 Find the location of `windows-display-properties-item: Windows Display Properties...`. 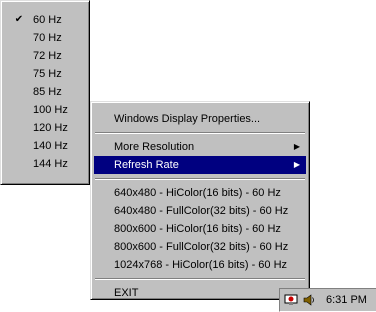

windows-display-properties-item: Windows Display Properties... is located at coordinates (200, 119).